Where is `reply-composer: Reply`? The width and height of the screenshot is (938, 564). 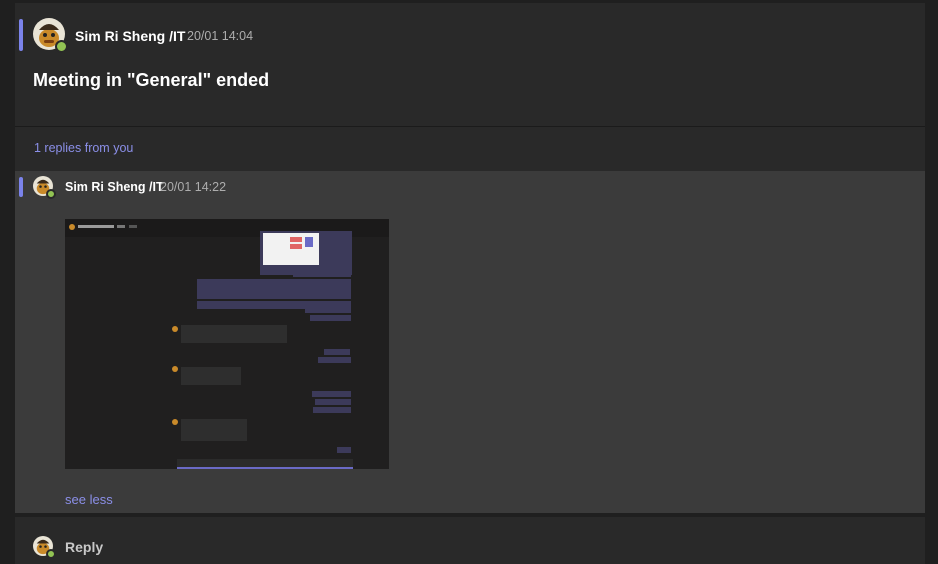
reply-composer: Reply is located at coordinates (470, 540).